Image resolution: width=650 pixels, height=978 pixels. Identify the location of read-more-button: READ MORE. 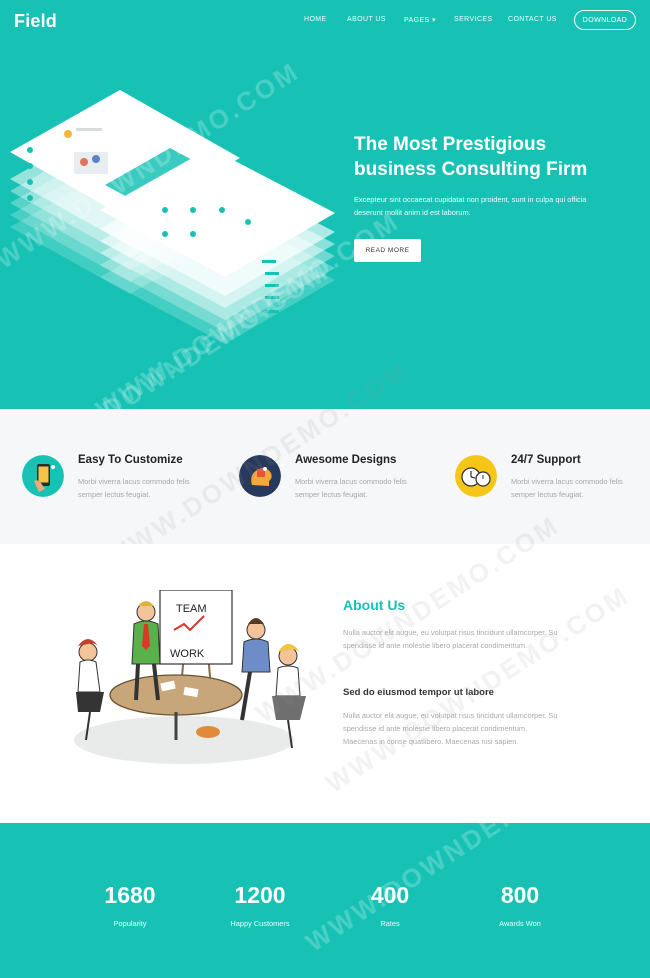
(387, 250).